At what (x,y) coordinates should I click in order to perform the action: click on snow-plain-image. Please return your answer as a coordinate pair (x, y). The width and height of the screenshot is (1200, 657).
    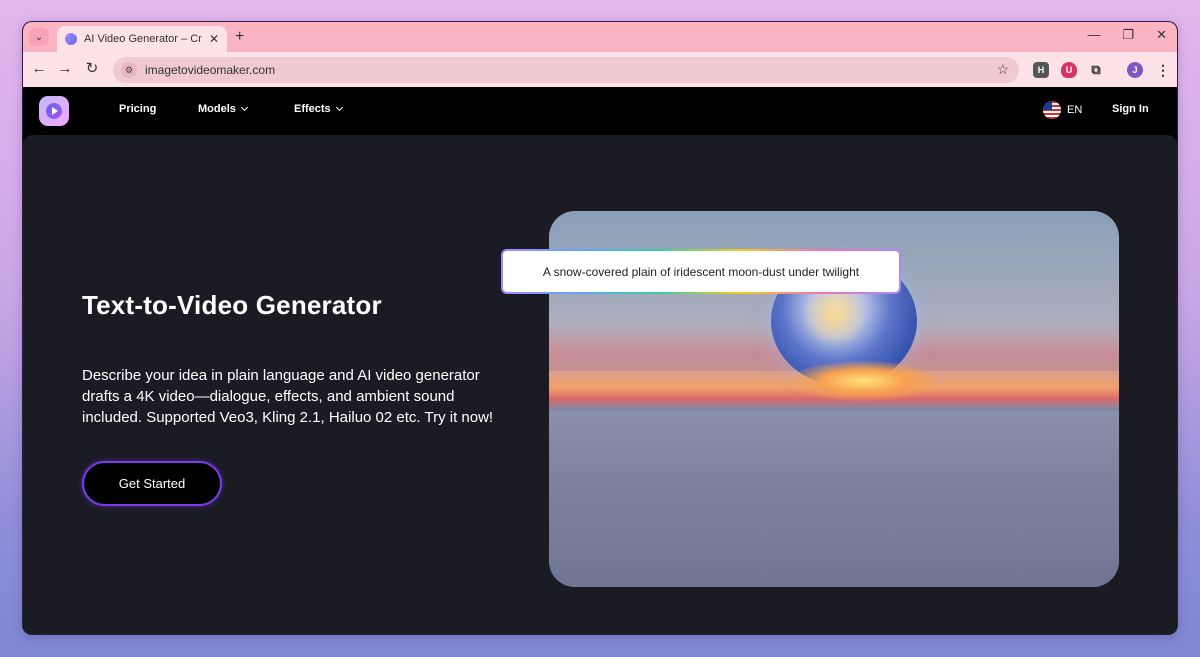
    Looking at the image, I should click on (834, 499).